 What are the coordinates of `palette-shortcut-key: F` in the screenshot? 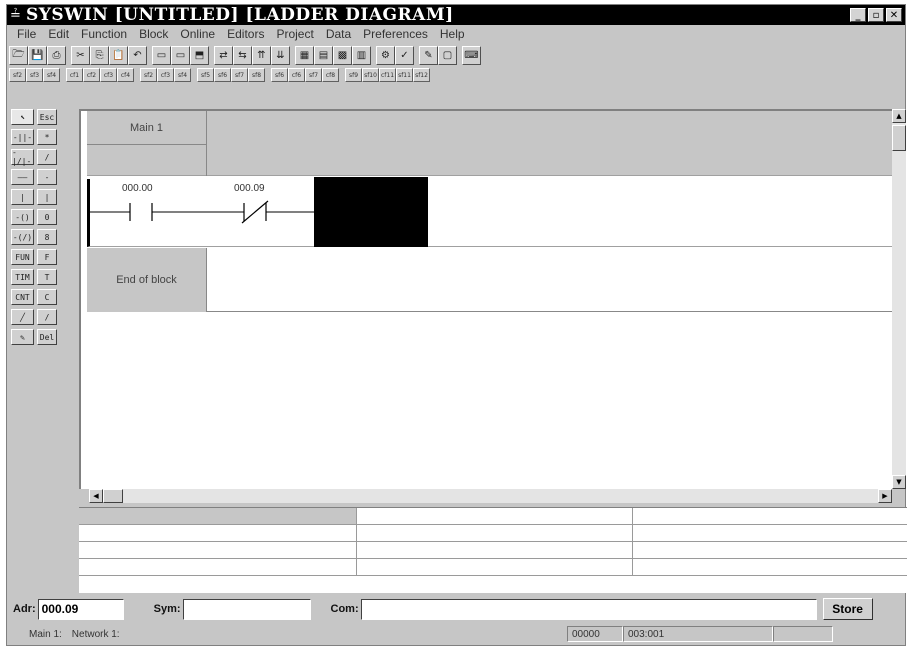 It's located at (47, 257).